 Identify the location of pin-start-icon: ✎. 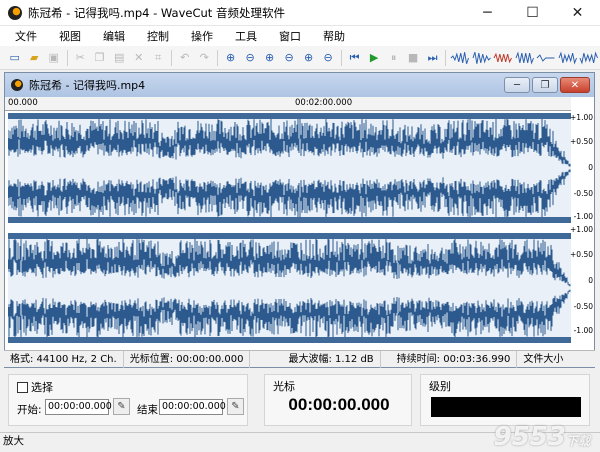
(121, 406).